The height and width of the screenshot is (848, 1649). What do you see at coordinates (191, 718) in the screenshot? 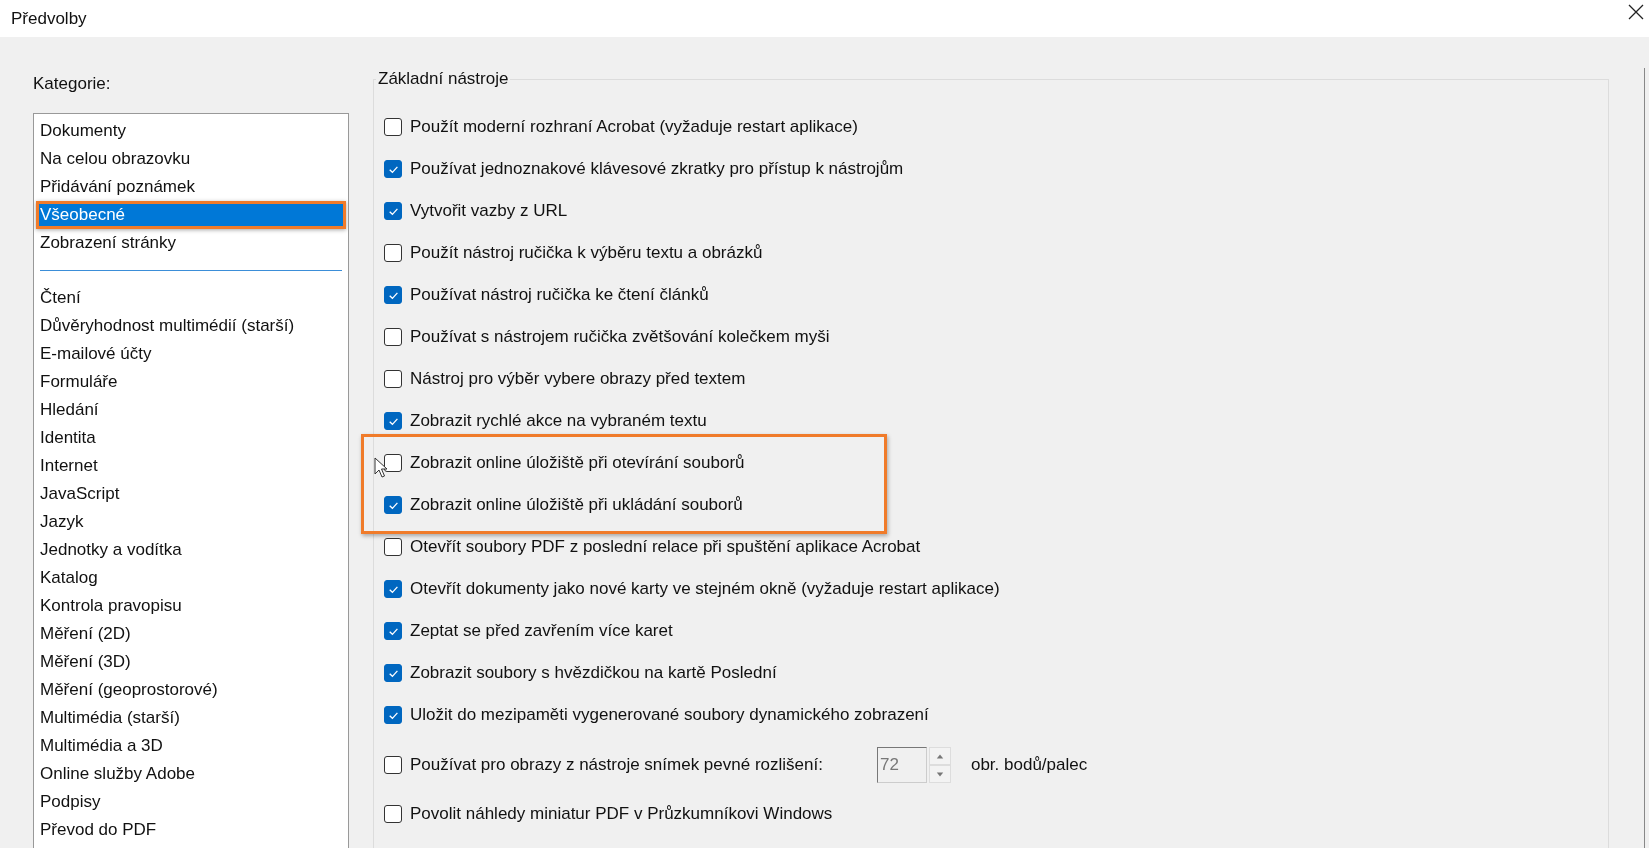
I see `category-item: Multimédia (starší)` at bounding box center [191, 718].